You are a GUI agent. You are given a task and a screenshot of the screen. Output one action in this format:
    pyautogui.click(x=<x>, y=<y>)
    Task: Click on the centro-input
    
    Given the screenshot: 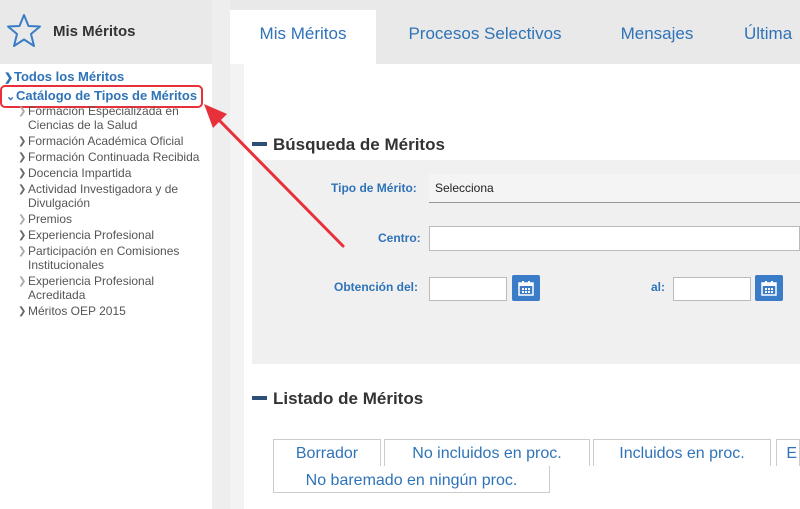 What is the action you would take?
    pyautogui.click(x=614, y=238)
    